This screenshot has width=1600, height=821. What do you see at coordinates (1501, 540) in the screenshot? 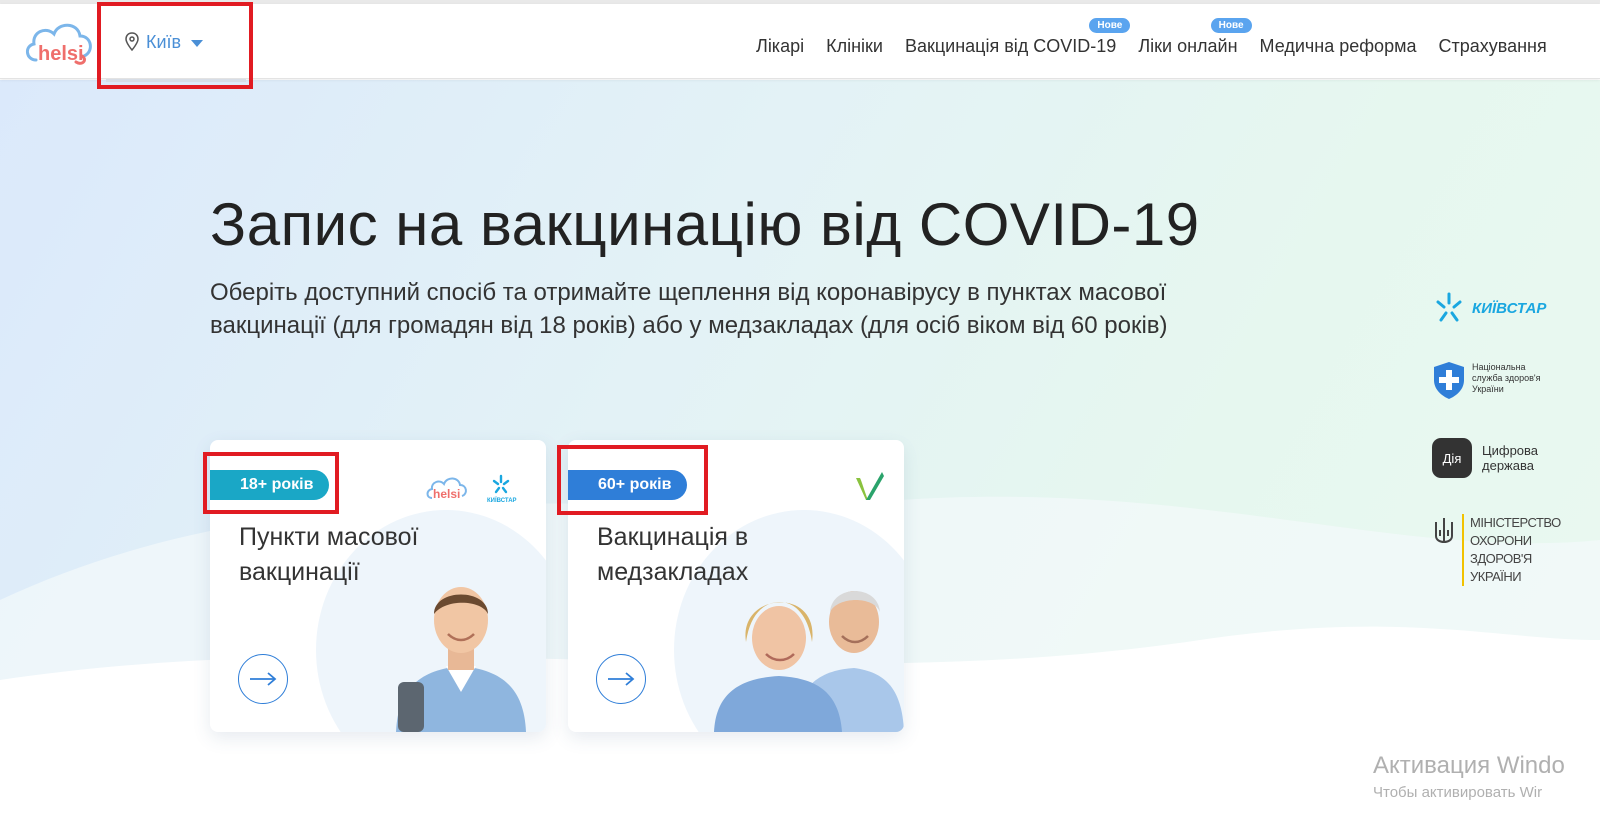
I see `moz-line-2: ОХОРОНИ` at bounding box center [1501, 540].